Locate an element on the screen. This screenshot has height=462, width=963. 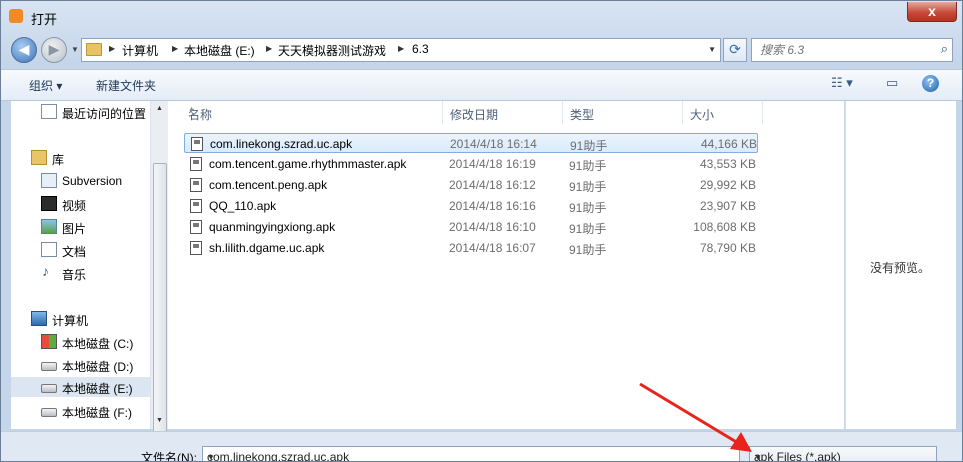
file-size: 78,790 KB is located at coordinates (727, 248).